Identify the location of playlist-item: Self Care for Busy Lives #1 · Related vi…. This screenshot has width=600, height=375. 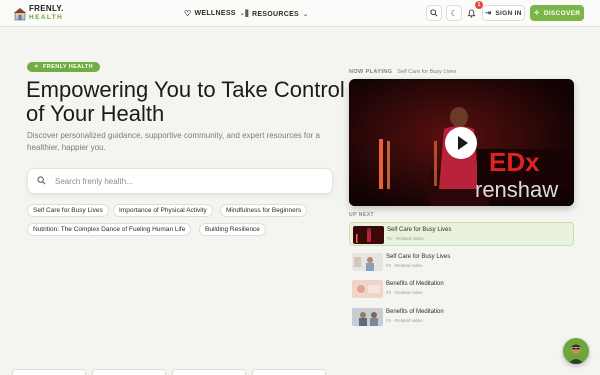
(461, 234).